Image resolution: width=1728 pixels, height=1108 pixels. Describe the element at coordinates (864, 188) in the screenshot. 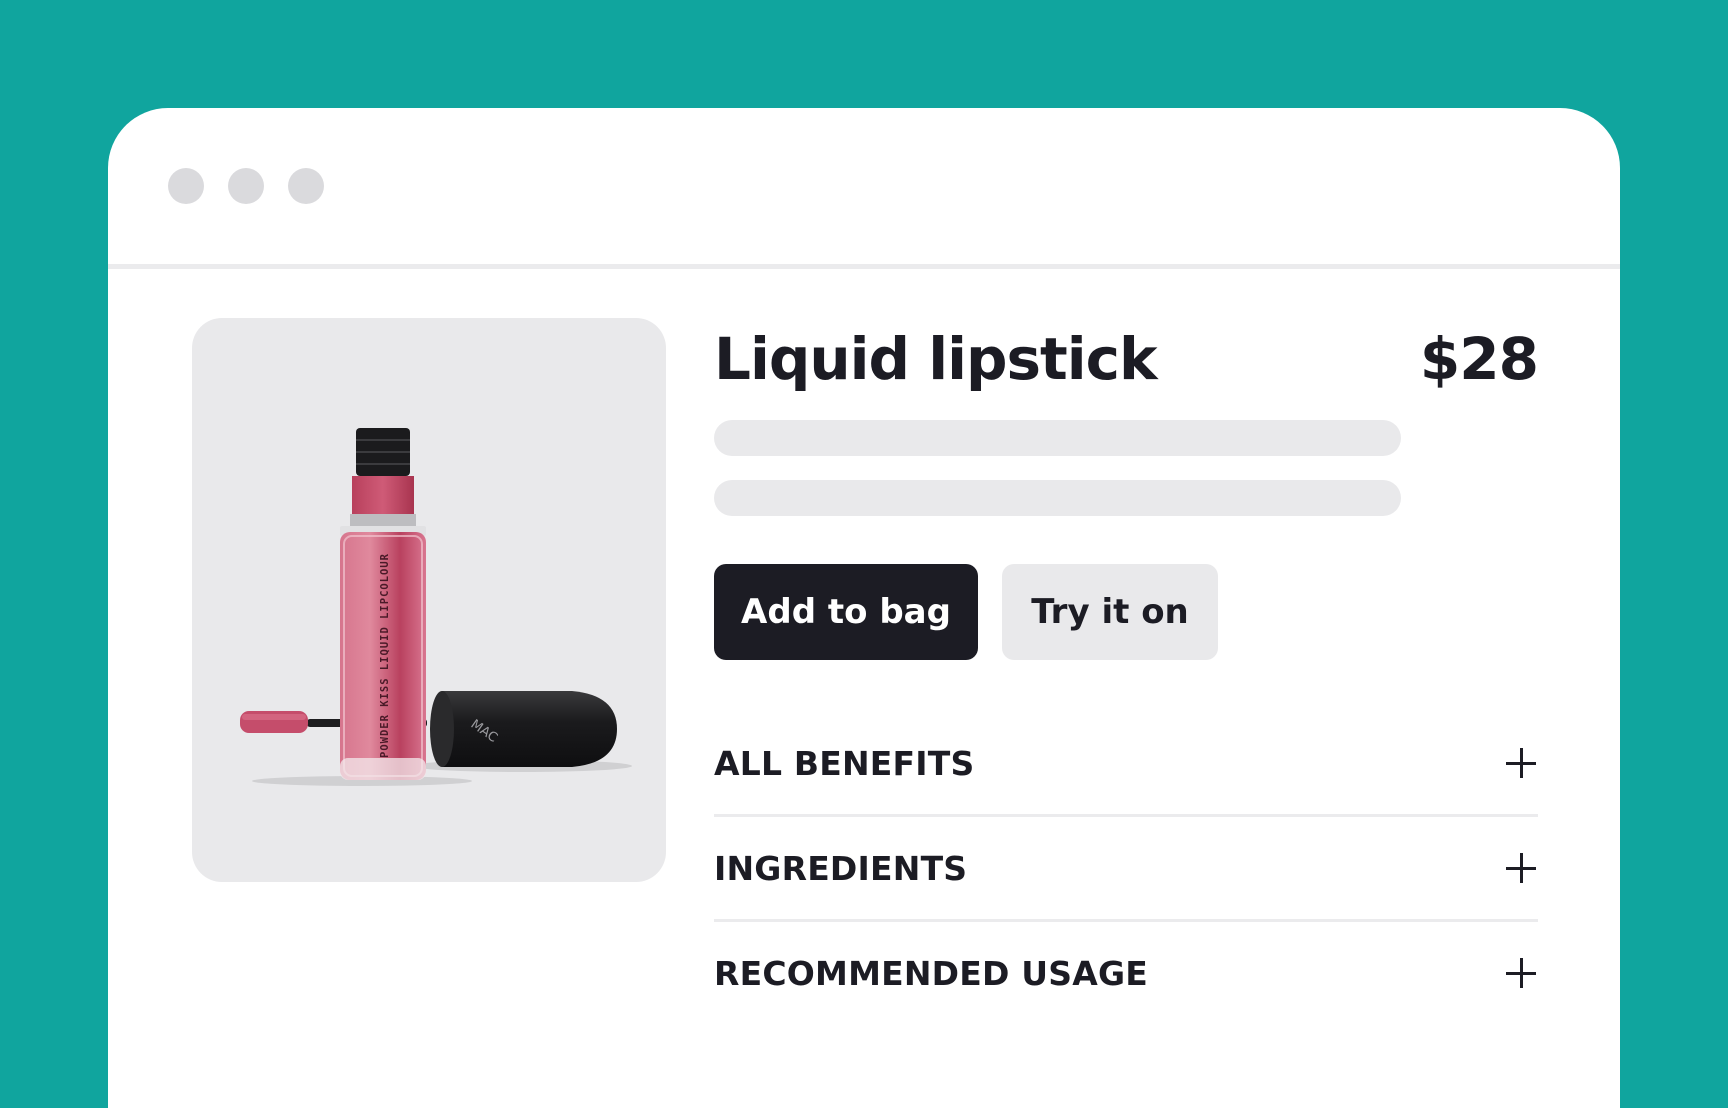

I see `window-titlebar` at that location.